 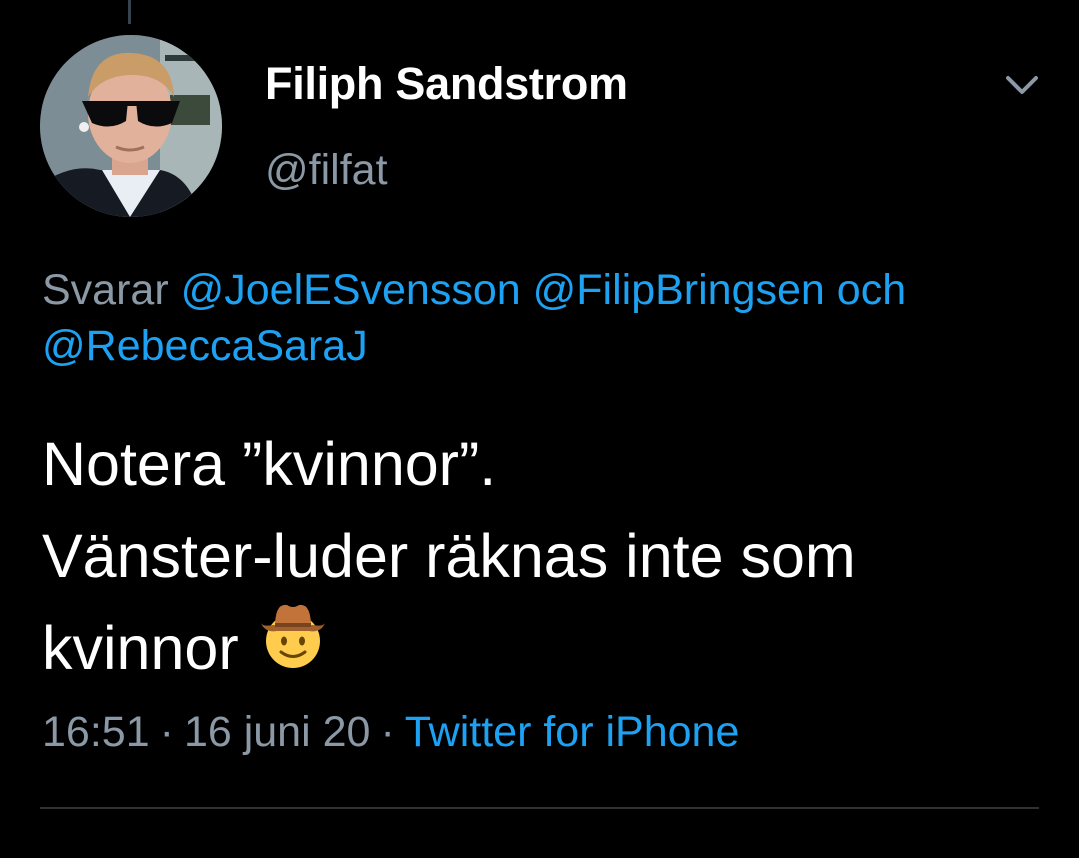 What do you see at coordinates (326, 170) in the screenshot?
I see `author-handle: @filfat` at bounding box center [326, 170].